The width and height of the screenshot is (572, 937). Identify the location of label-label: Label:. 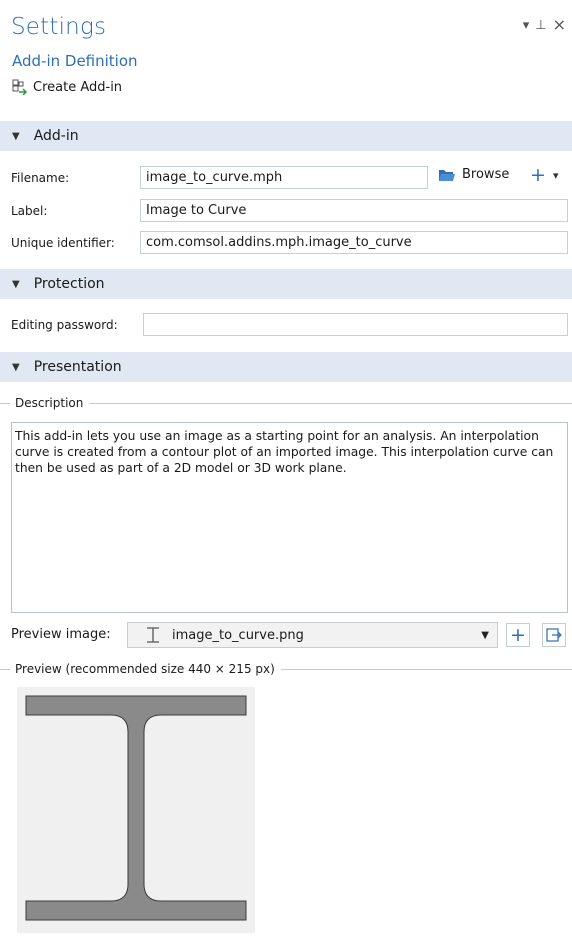
(29, 211).